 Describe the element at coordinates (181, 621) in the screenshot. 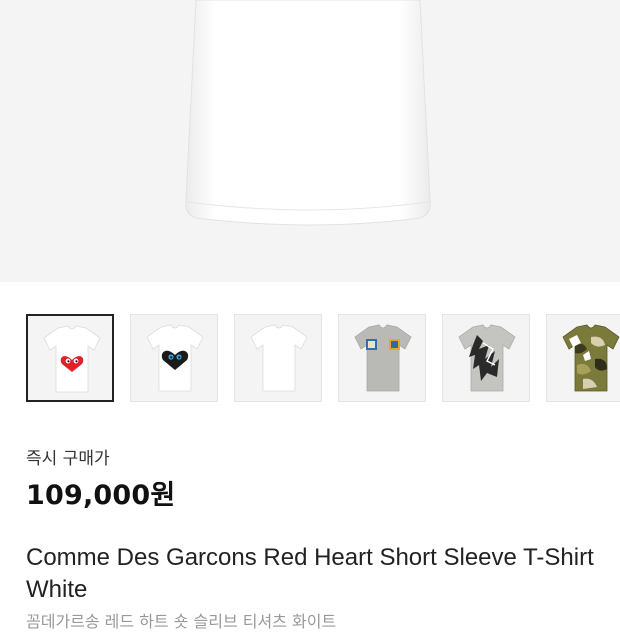

I see `product-subtitle-ko: 꼼데가르송 레드 하트 숏 슬리브 티셔츠 화이트` at that location.